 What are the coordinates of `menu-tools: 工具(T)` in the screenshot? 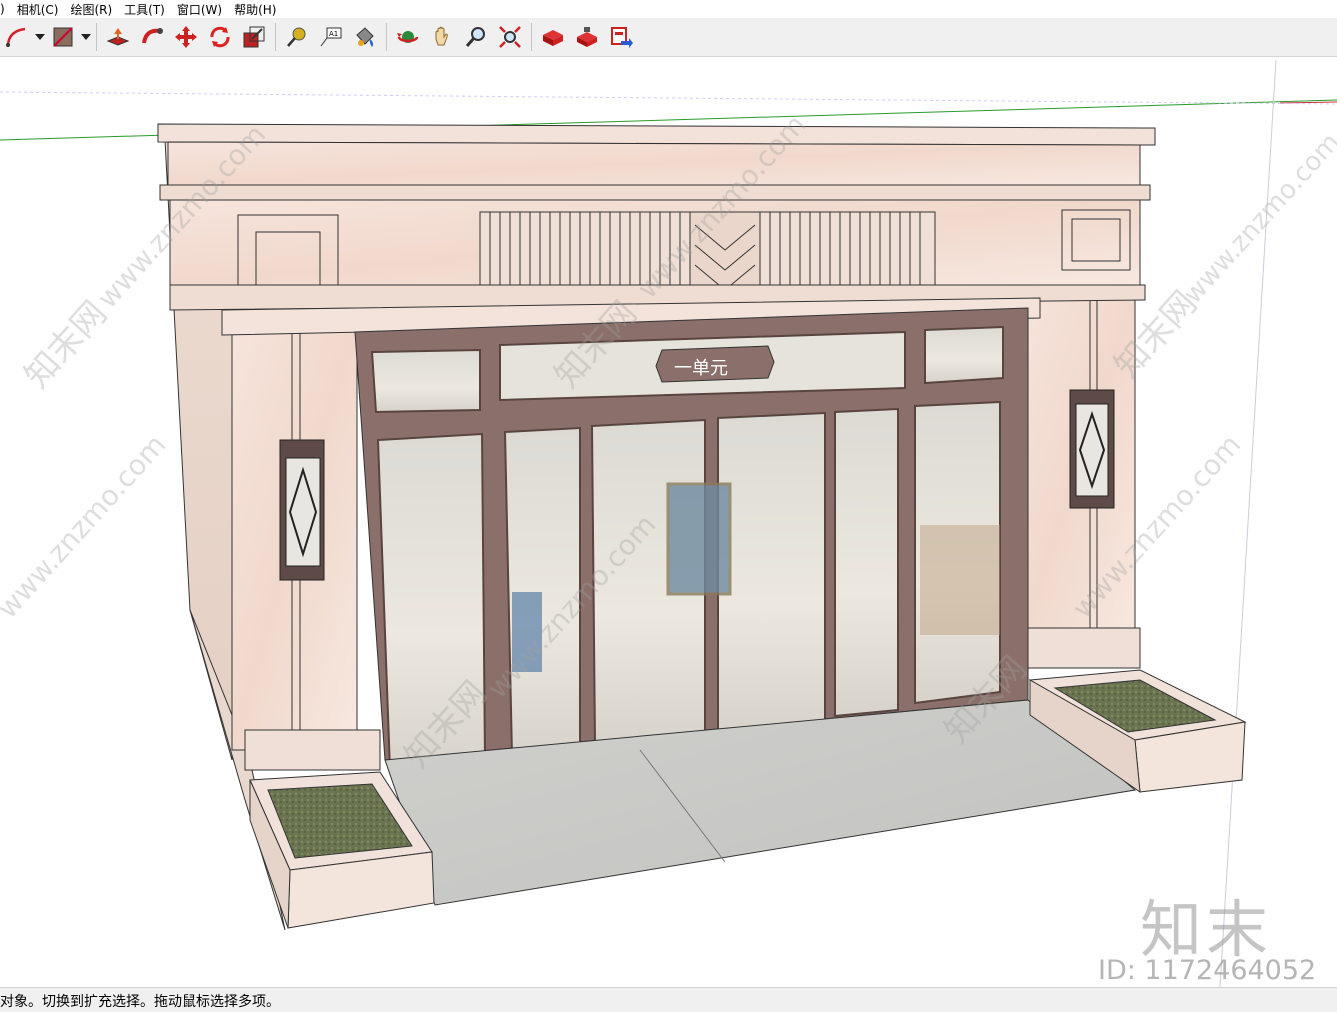 It's located at (144, 9).